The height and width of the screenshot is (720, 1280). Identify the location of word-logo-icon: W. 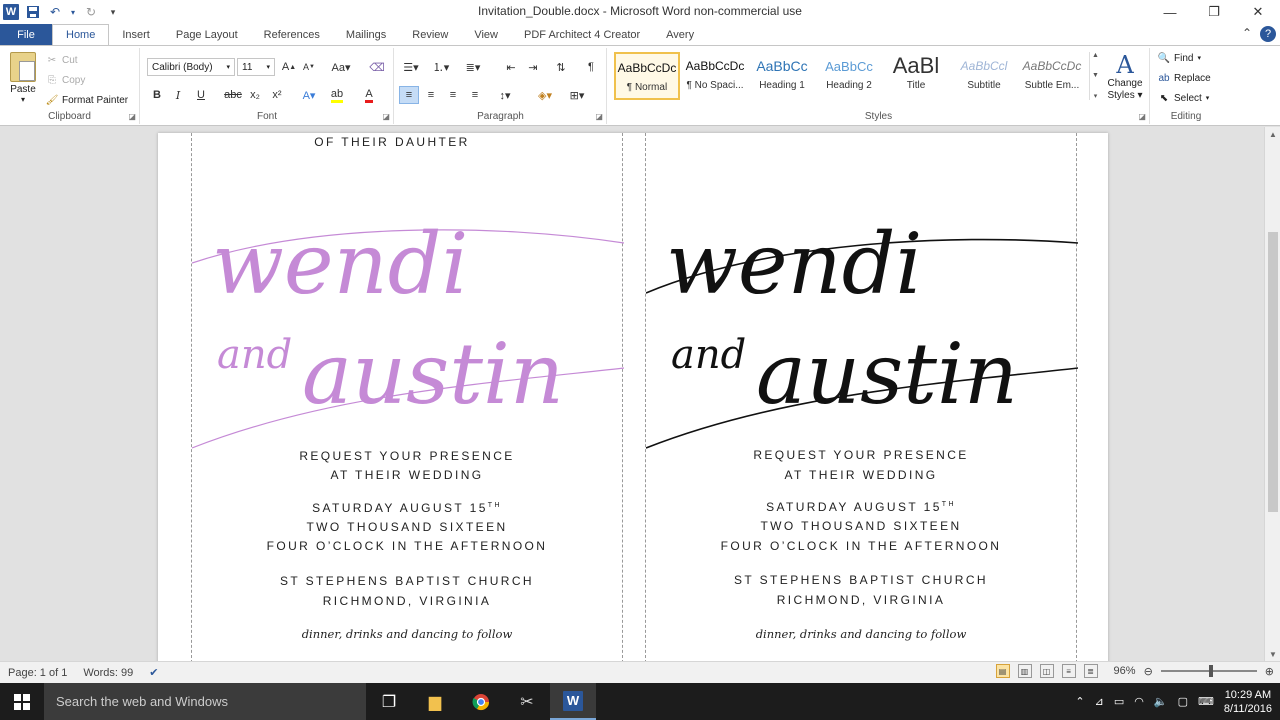
(11, 12).